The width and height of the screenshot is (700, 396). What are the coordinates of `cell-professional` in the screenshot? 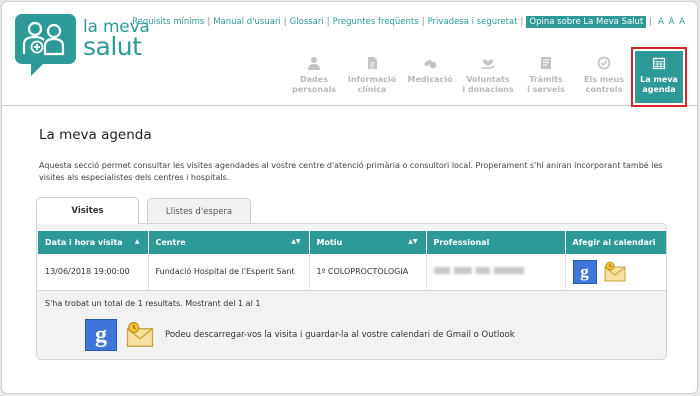 It's located at (496, 272).